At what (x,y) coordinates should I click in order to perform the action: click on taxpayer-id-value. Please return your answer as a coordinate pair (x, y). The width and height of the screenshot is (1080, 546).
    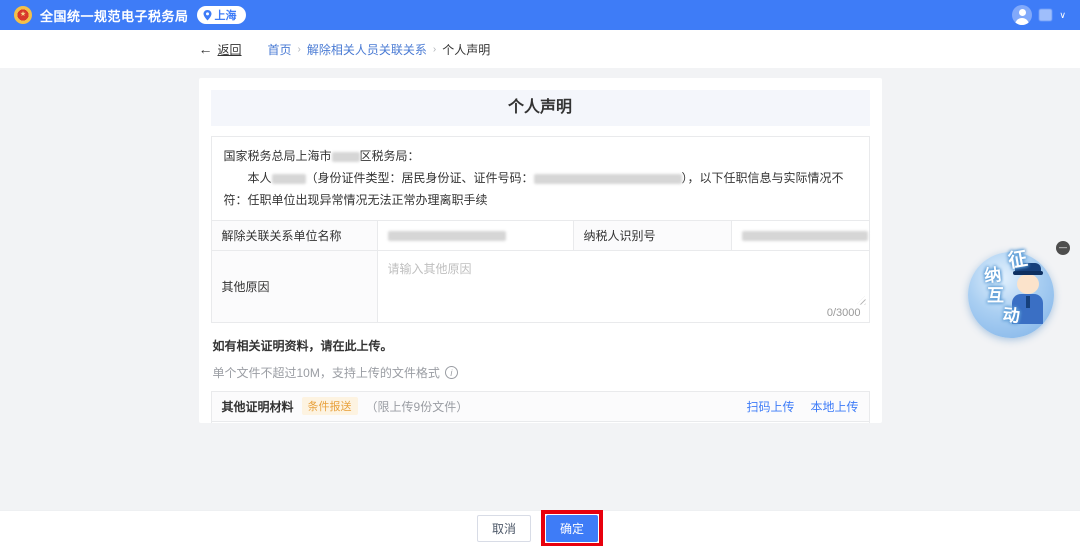
    Looking at the image, I should click on (800, 235).